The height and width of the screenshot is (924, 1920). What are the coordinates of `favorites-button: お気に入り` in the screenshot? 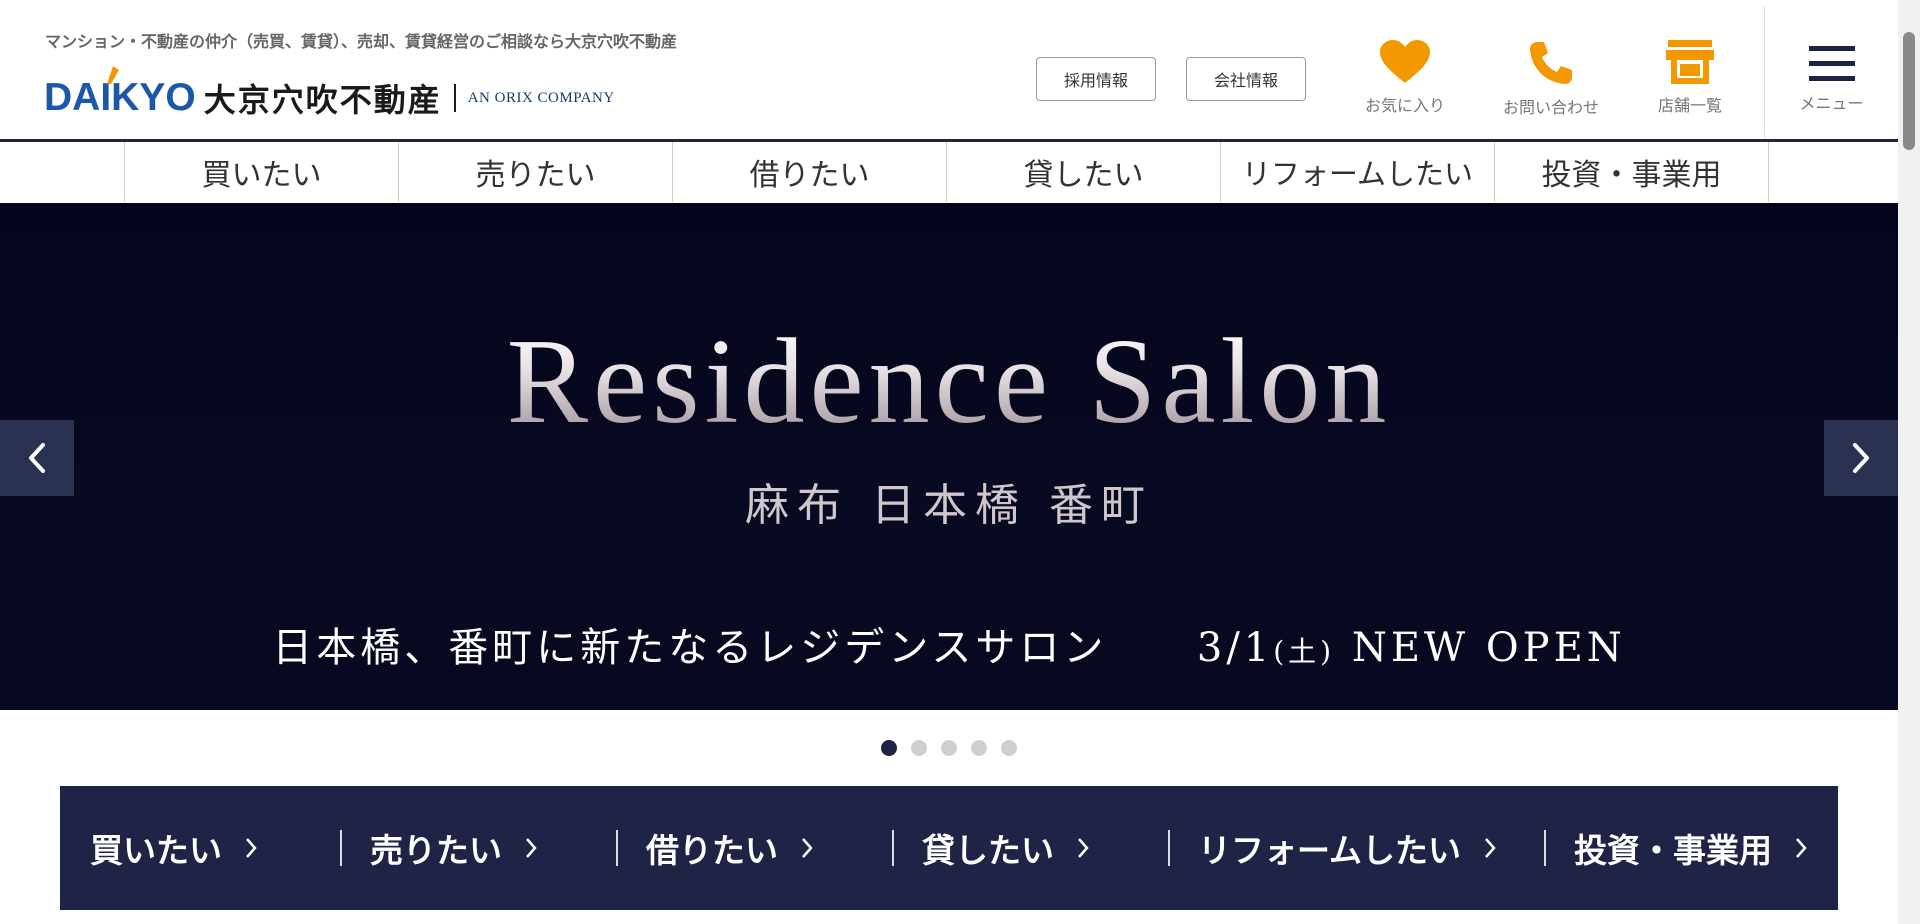 It's located at (1405, 78).